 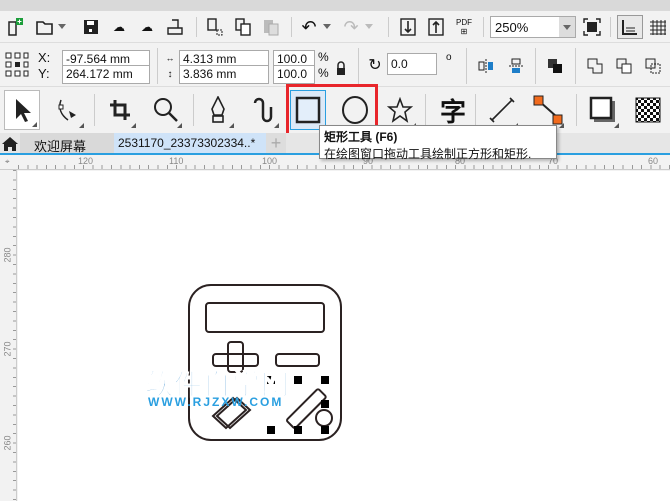 What do you see at coordinates (170, 74) in the screenshot?
I see `height-icon: ↕` at bounding box center [170, 74].